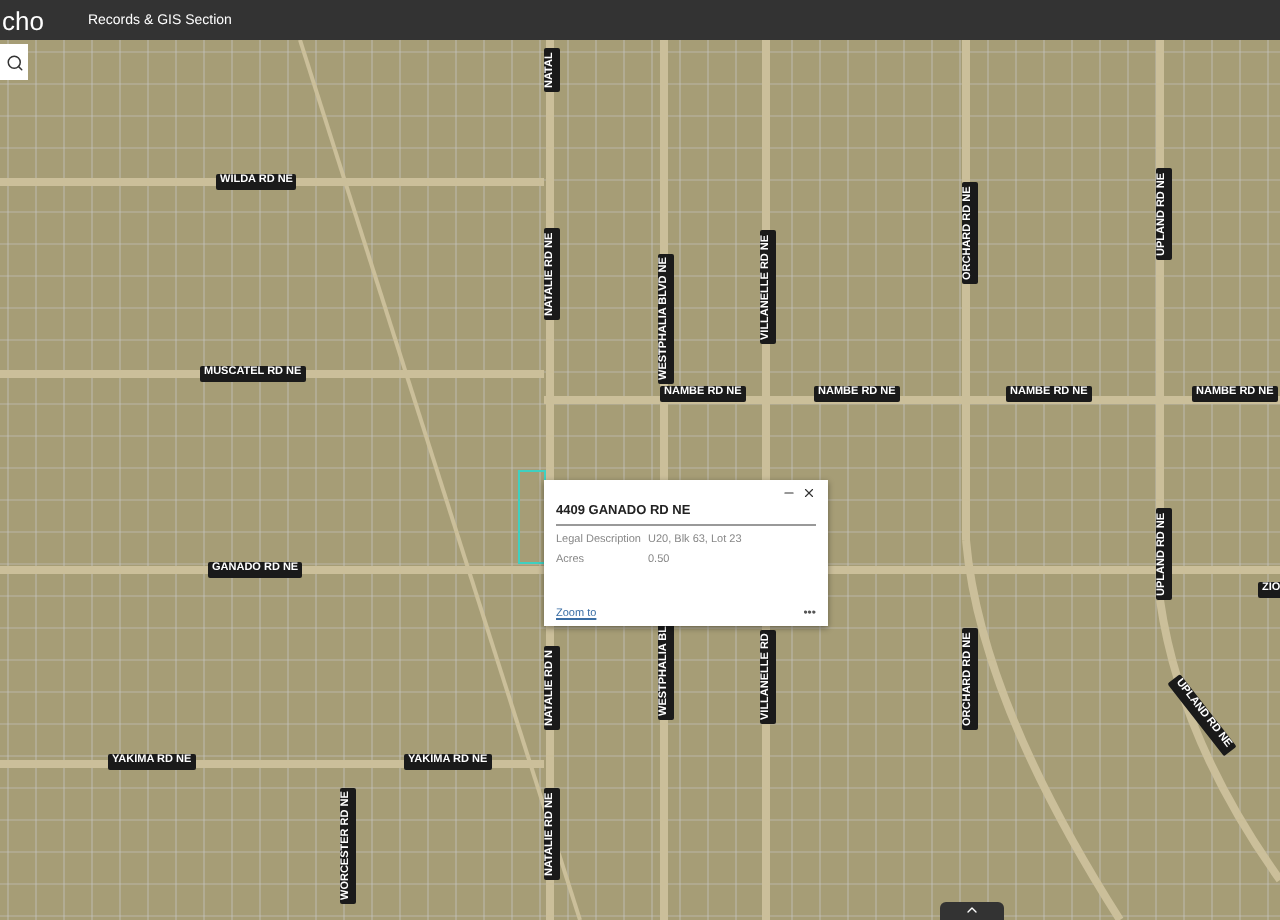  I want to click on search-button, so click(14, 62).